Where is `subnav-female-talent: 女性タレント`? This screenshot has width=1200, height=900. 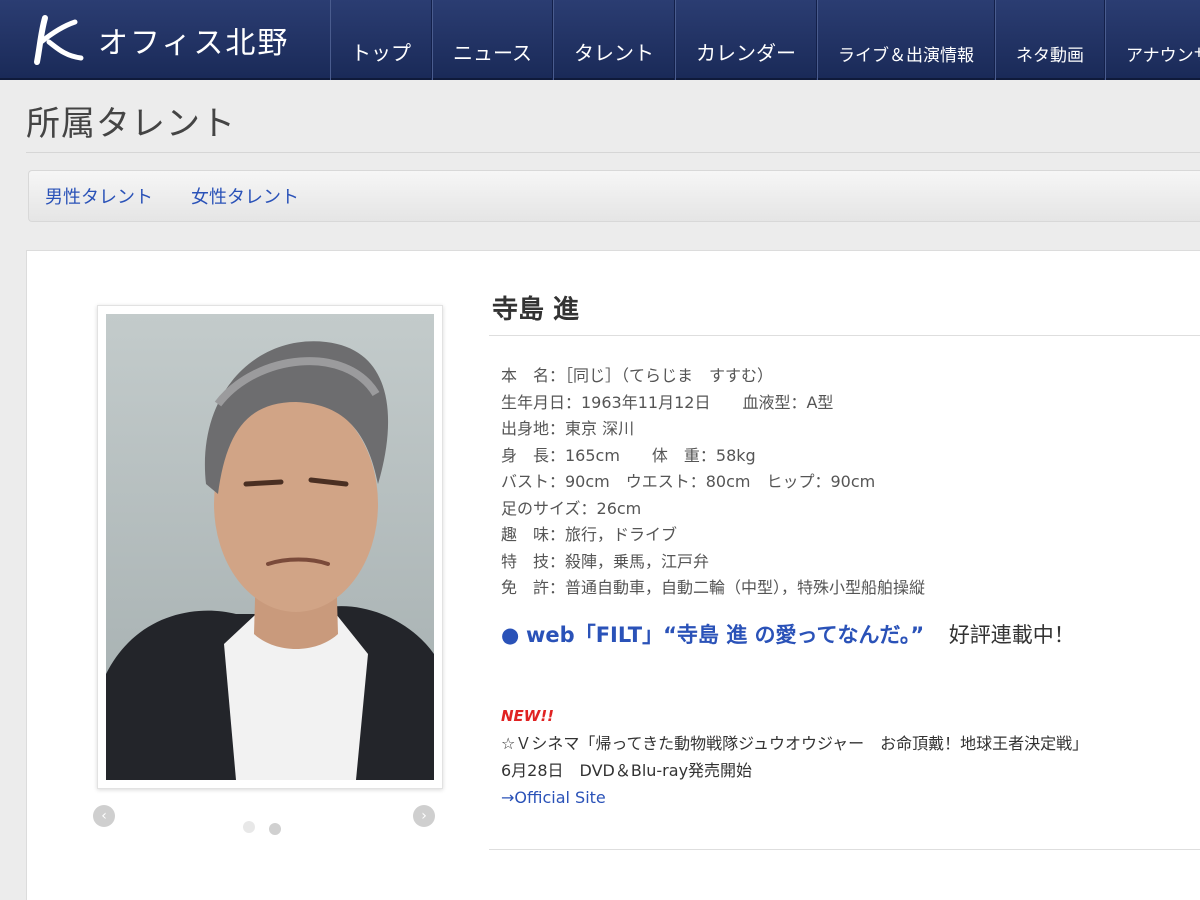 subnav-female-talent: 女性タレント is located at coordinates (245, 196).